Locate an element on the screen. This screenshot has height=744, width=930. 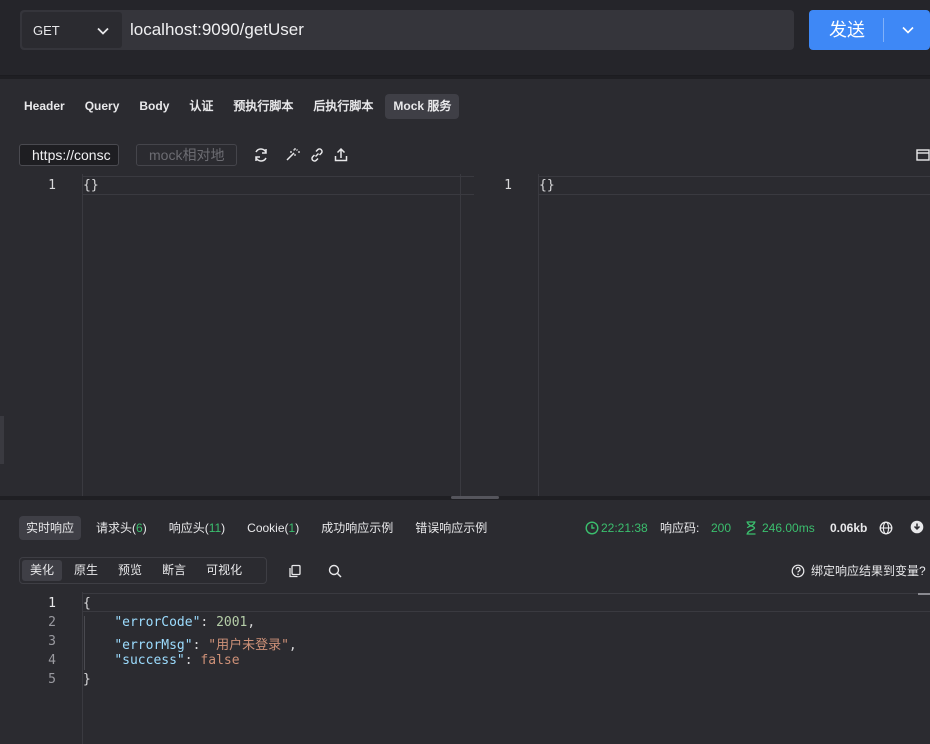
share-icon is located at coordinates (341, 155).